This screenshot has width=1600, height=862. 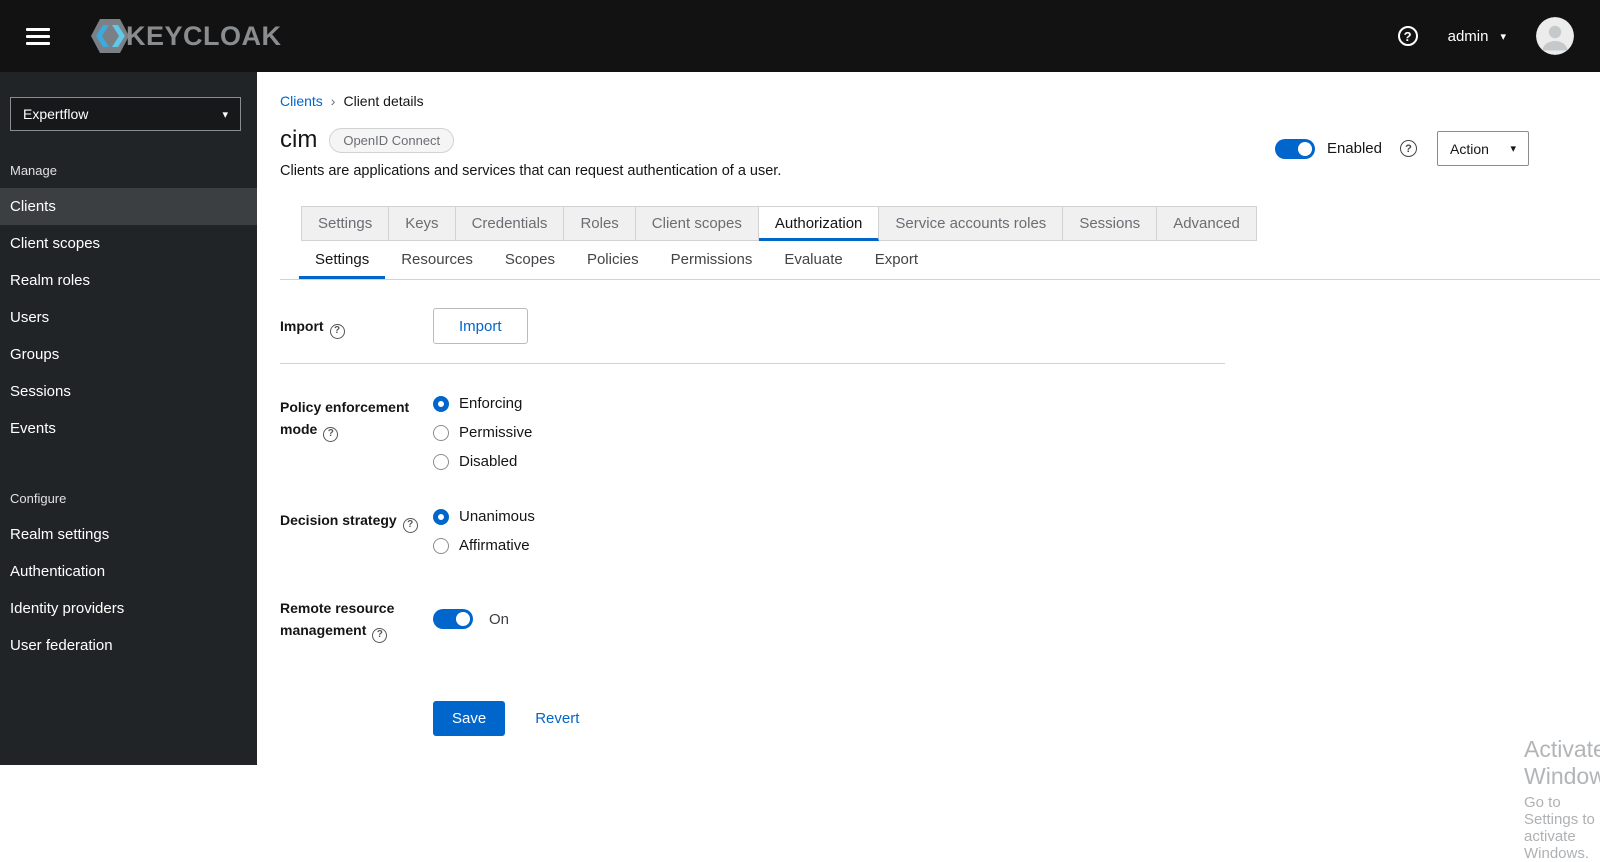 I want to click on sidebar-item-events: Events, so click(x=128, y=428).